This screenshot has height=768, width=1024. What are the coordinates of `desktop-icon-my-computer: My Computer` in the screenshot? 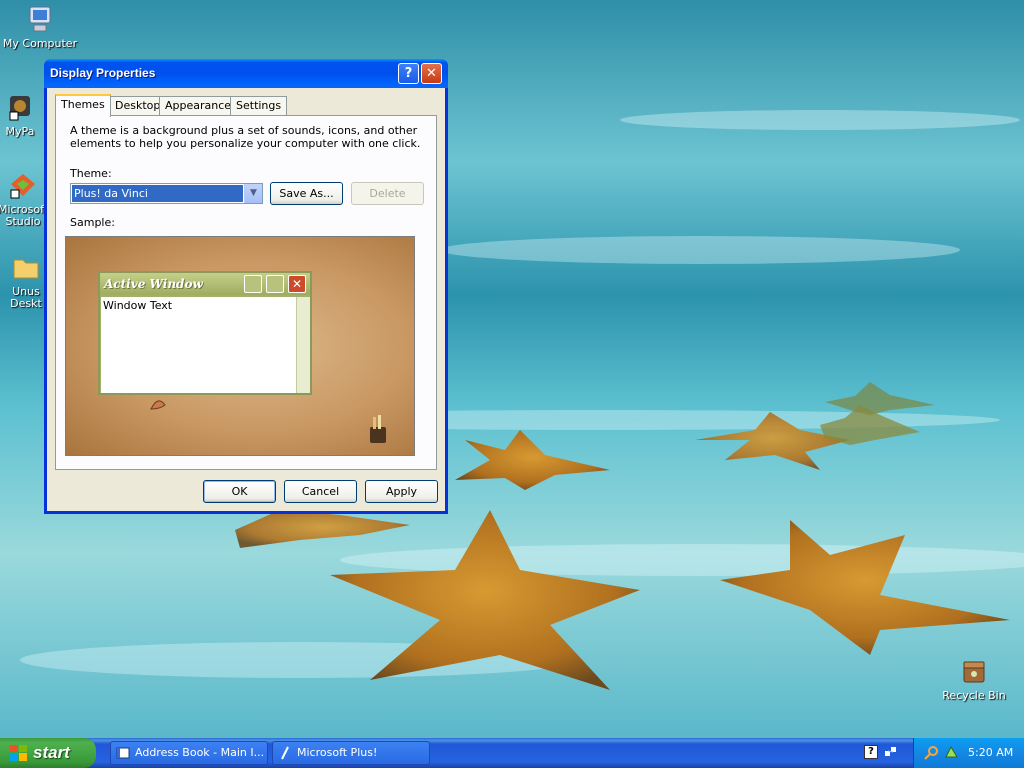 It's located at (40, 27).